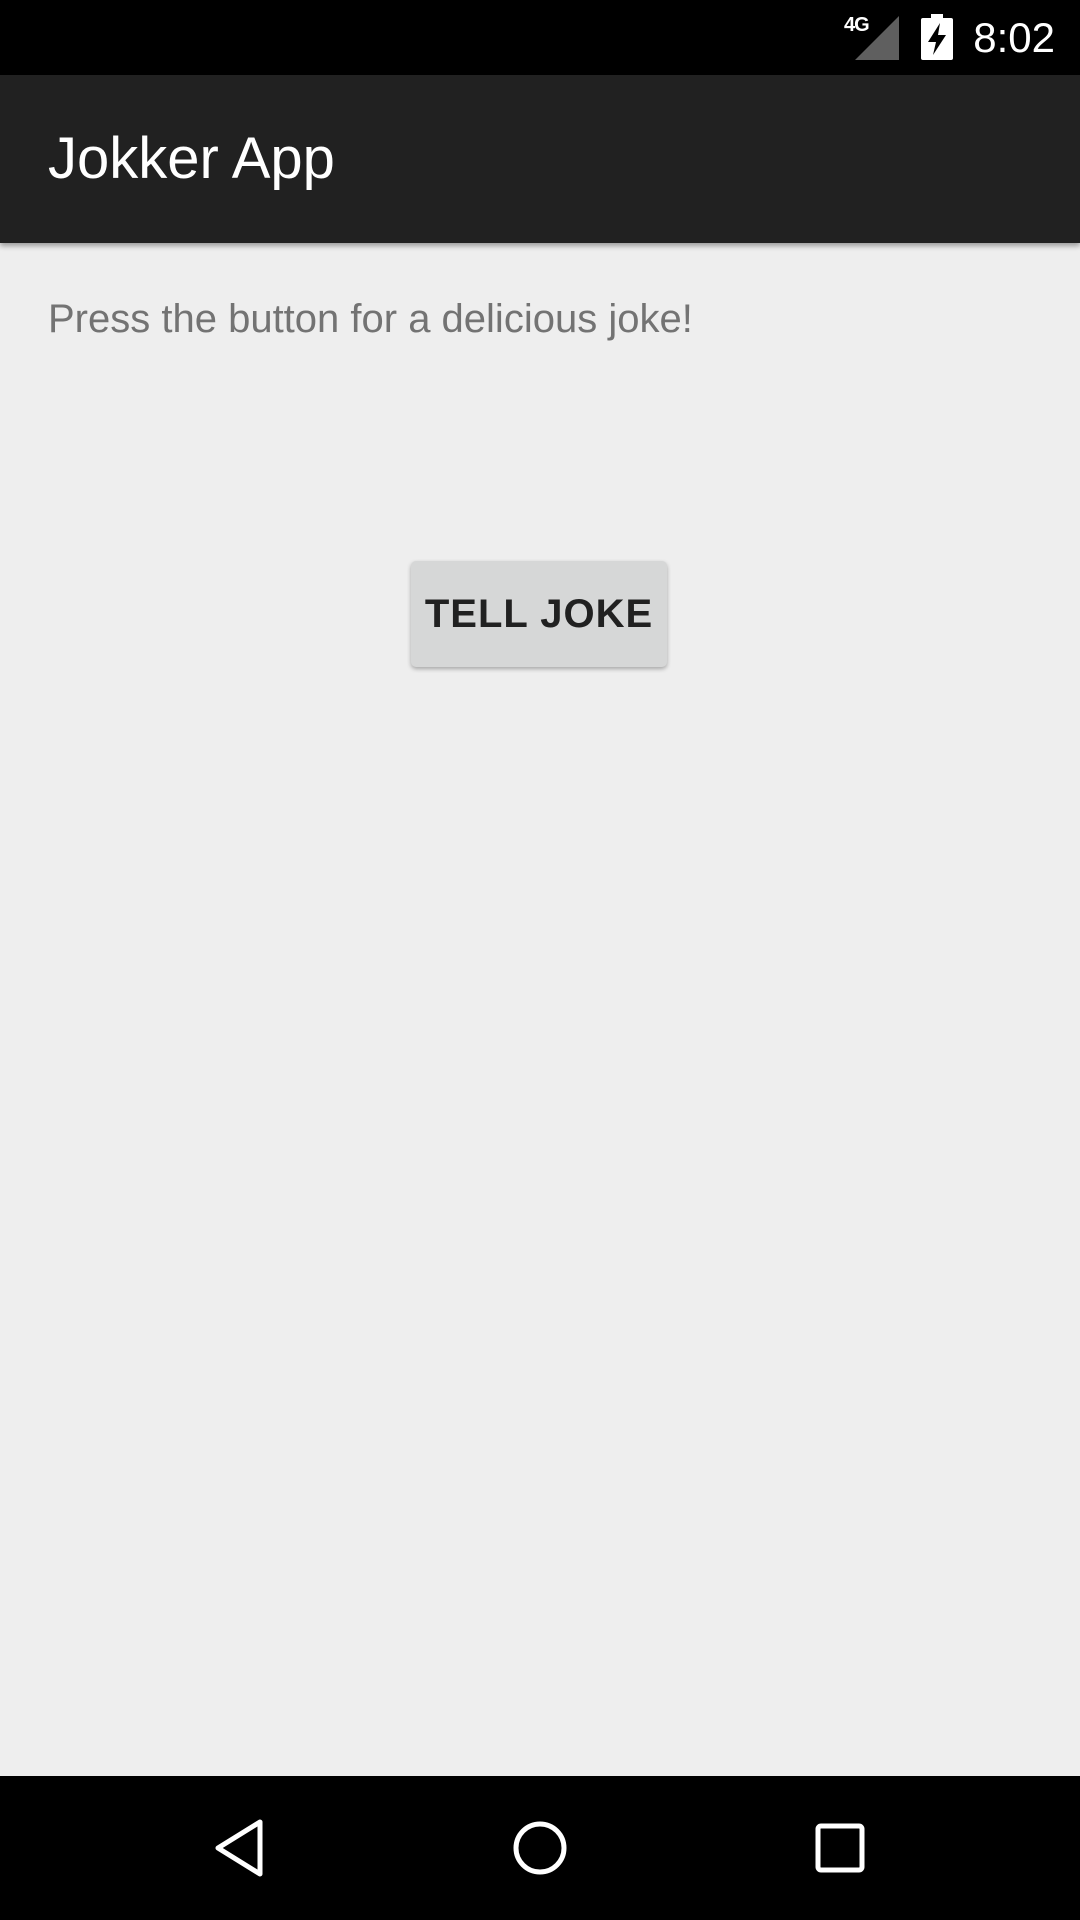 This screenshot has height=1920, width=1080. I want to click on navigation-bar, so click(540, 1848).